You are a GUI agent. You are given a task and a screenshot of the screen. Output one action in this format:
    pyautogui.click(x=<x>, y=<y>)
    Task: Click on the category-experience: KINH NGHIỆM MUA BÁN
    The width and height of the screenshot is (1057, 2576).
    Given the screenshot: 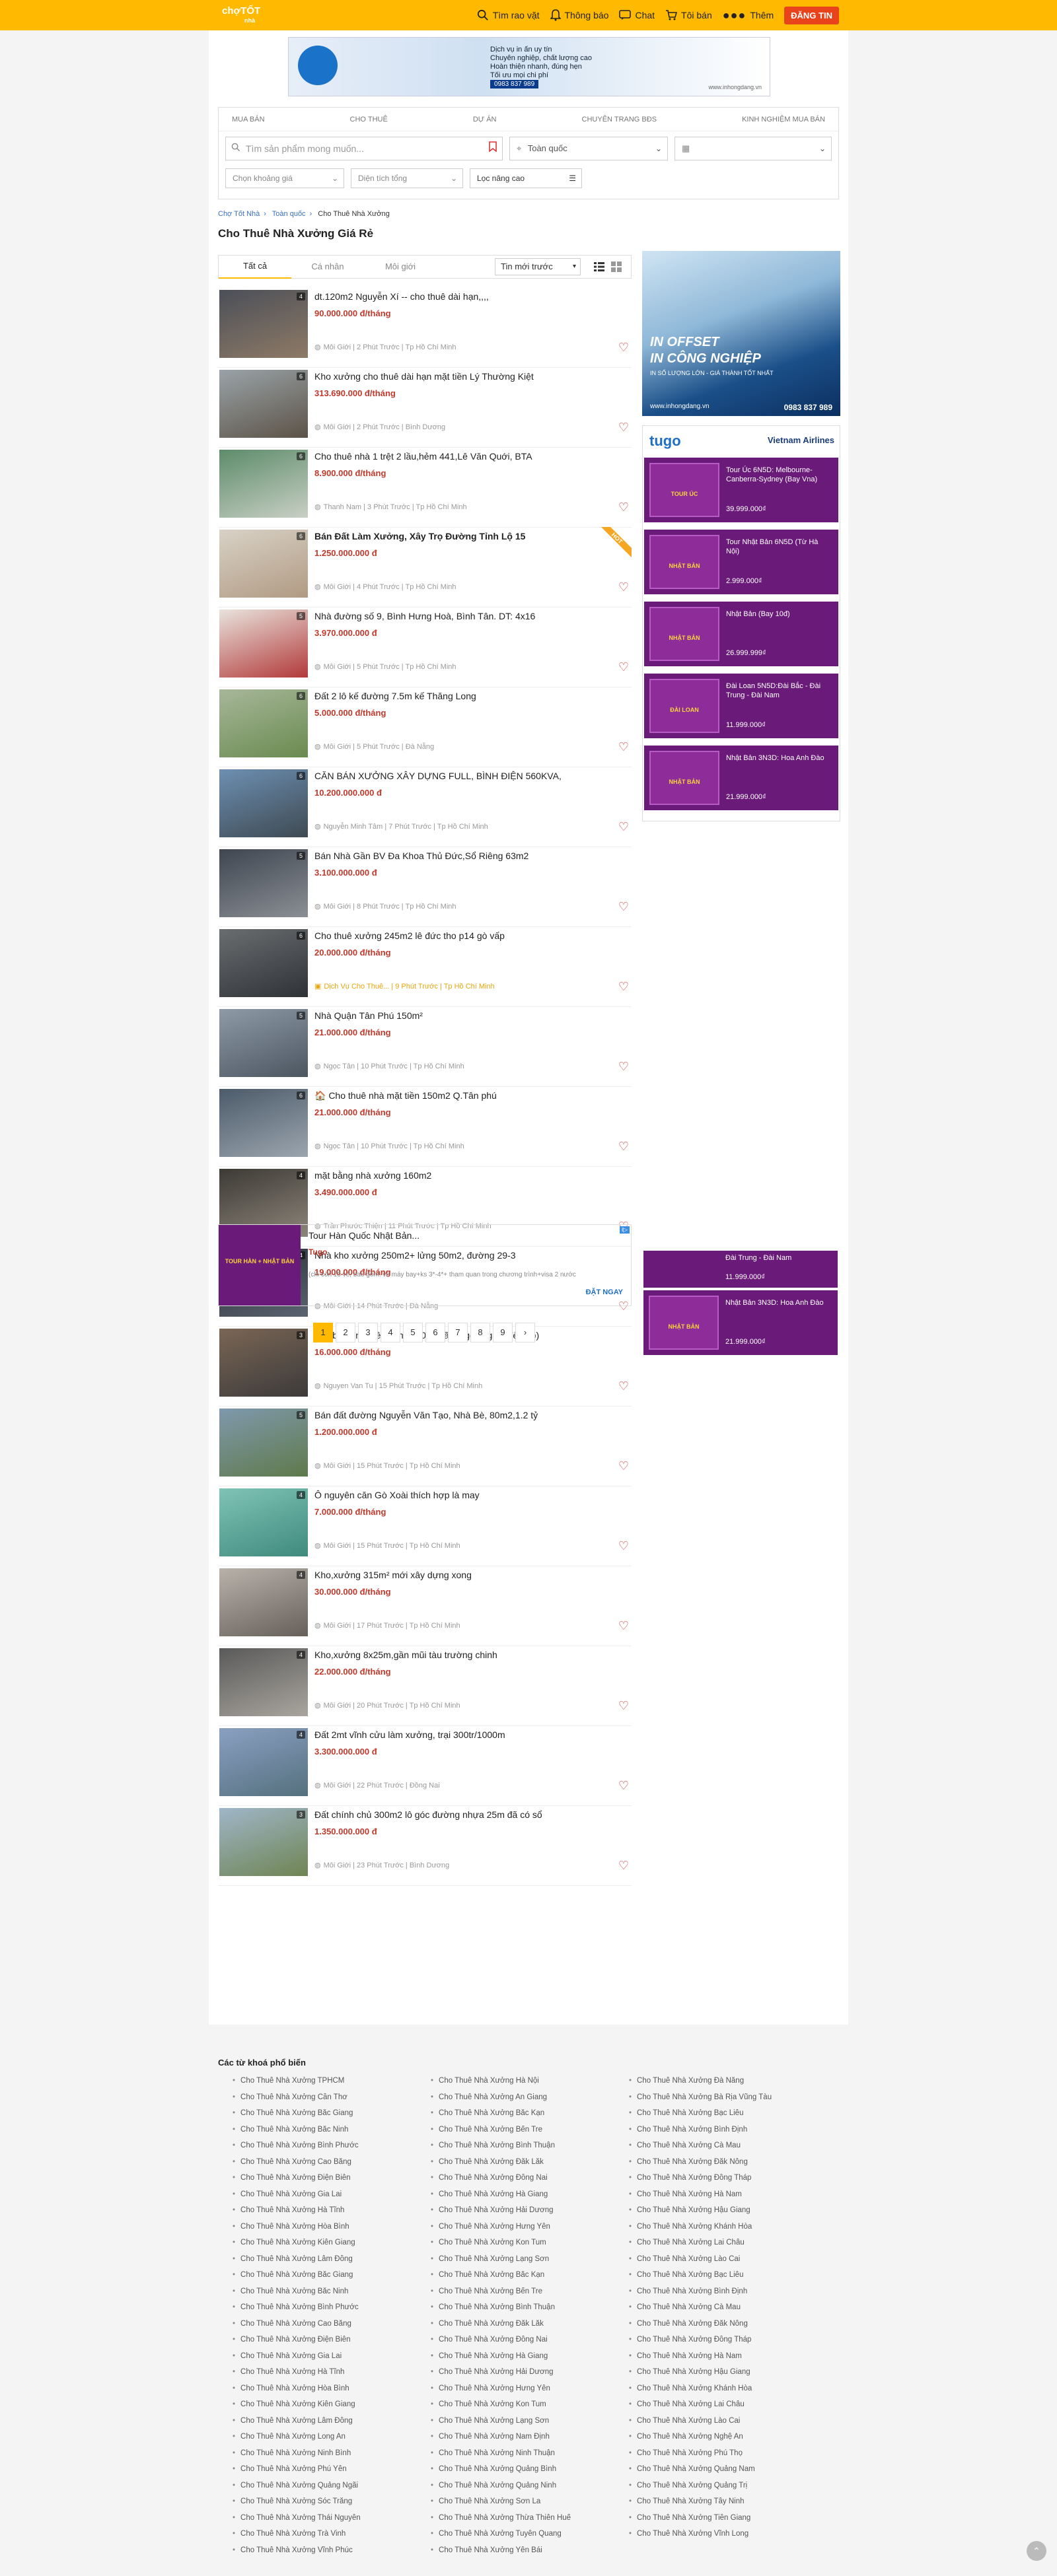 What is the action you would take?
    pyautogui.click(x=783, y=120)
    